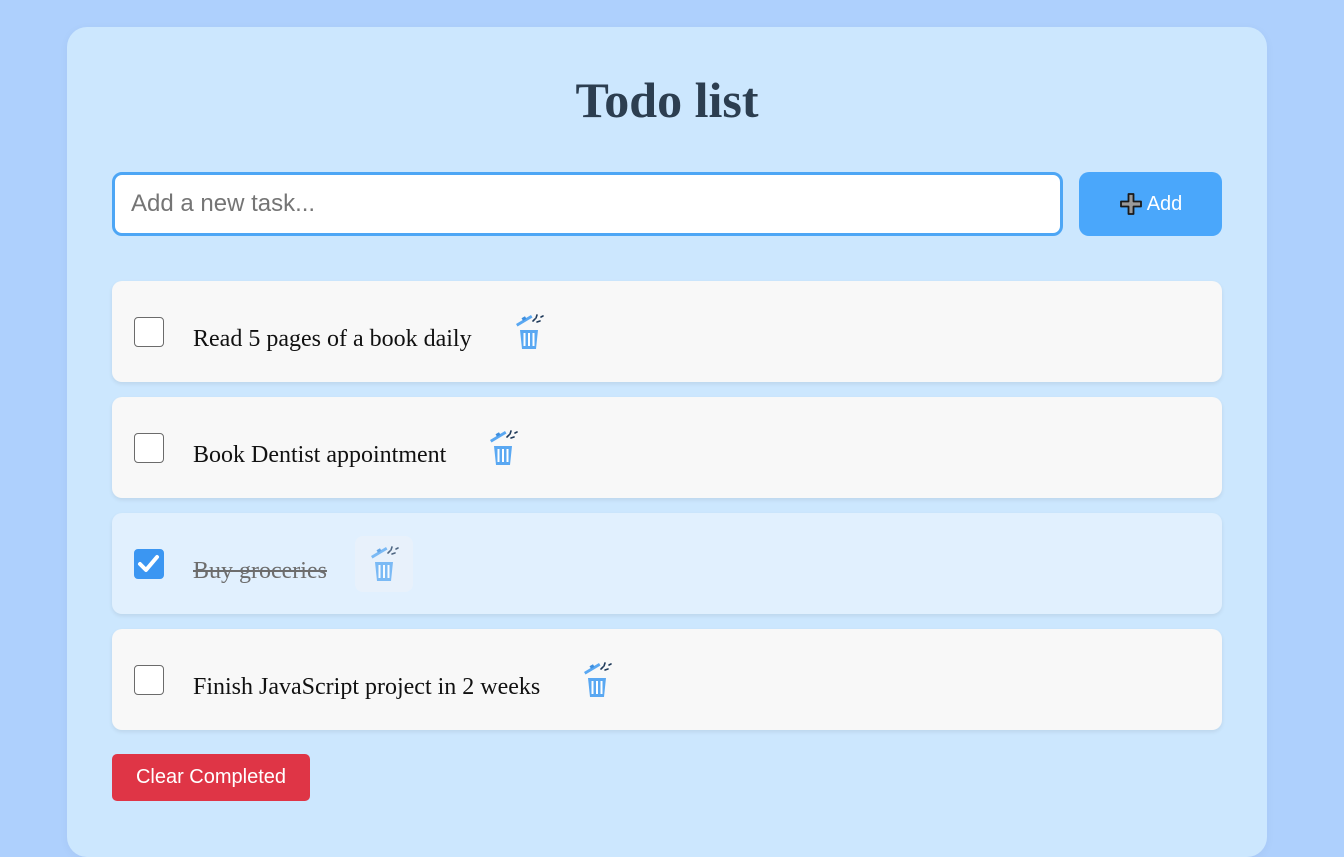 This screenshot has height=857, width=1344. What do you see at coordinates (667, 100) in the screenshot?
I see `page-title: Todo list` at bounding box center [667, 100].